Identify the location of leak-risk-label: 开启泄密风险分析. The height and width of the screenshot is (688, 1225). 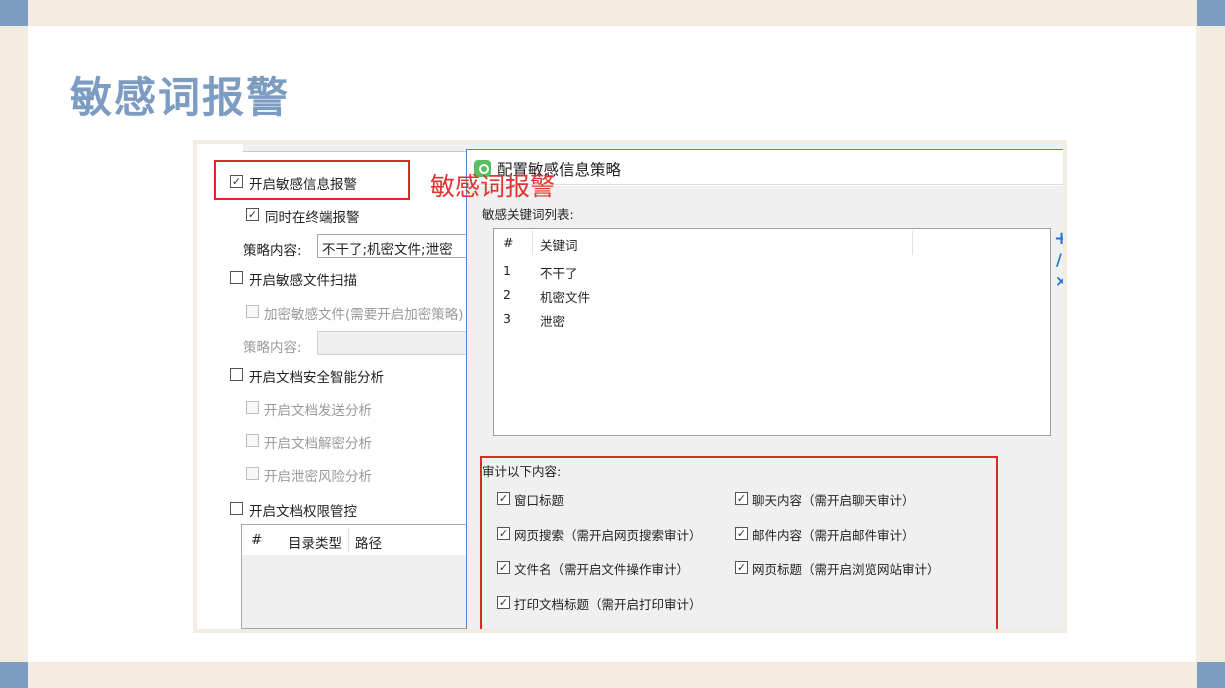
(318, 477).